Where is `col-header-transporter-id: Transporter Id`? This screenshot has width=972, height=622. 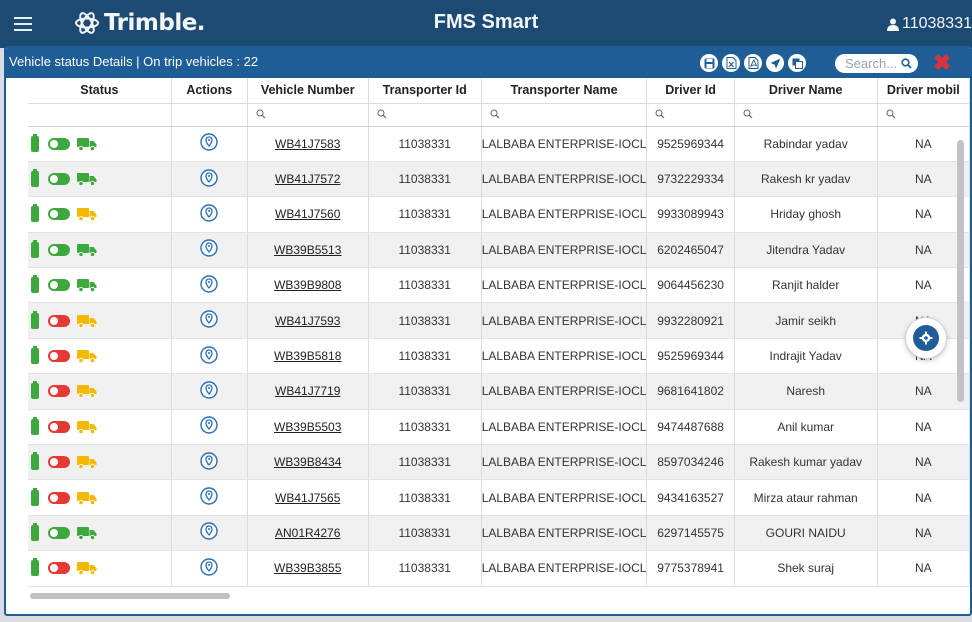 col-header-transporter-id: Transporter Id is located at coordinates (425, 91).